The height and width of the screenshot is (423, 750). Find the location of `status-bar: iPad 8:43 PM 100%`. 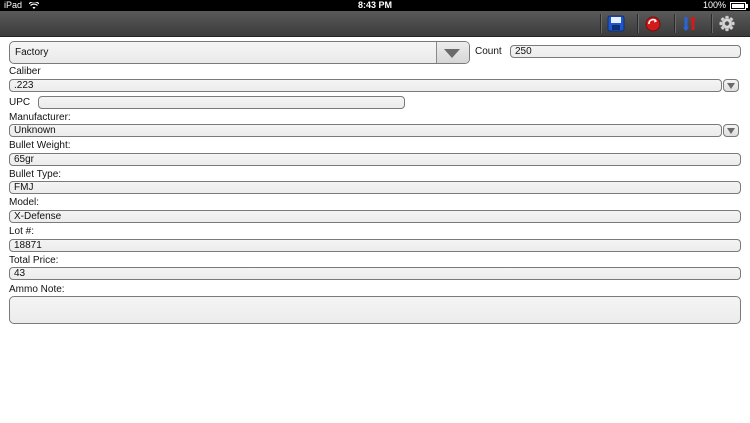

status-bar: iPad 8:43 PM 100% is located at coordinates (375, 5).